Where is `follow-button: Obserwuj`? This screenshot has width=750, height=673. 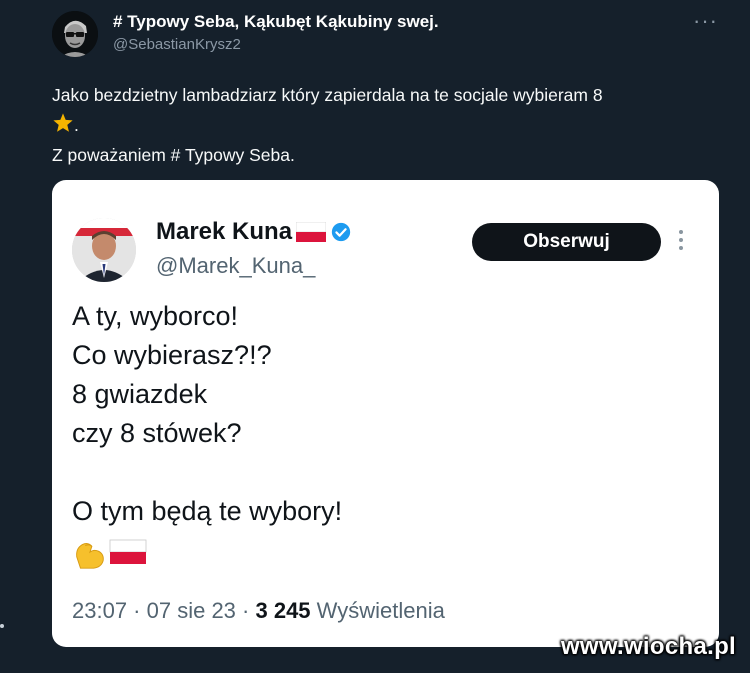
follow-button: Obserwuj is located at coordinates (566, 242).